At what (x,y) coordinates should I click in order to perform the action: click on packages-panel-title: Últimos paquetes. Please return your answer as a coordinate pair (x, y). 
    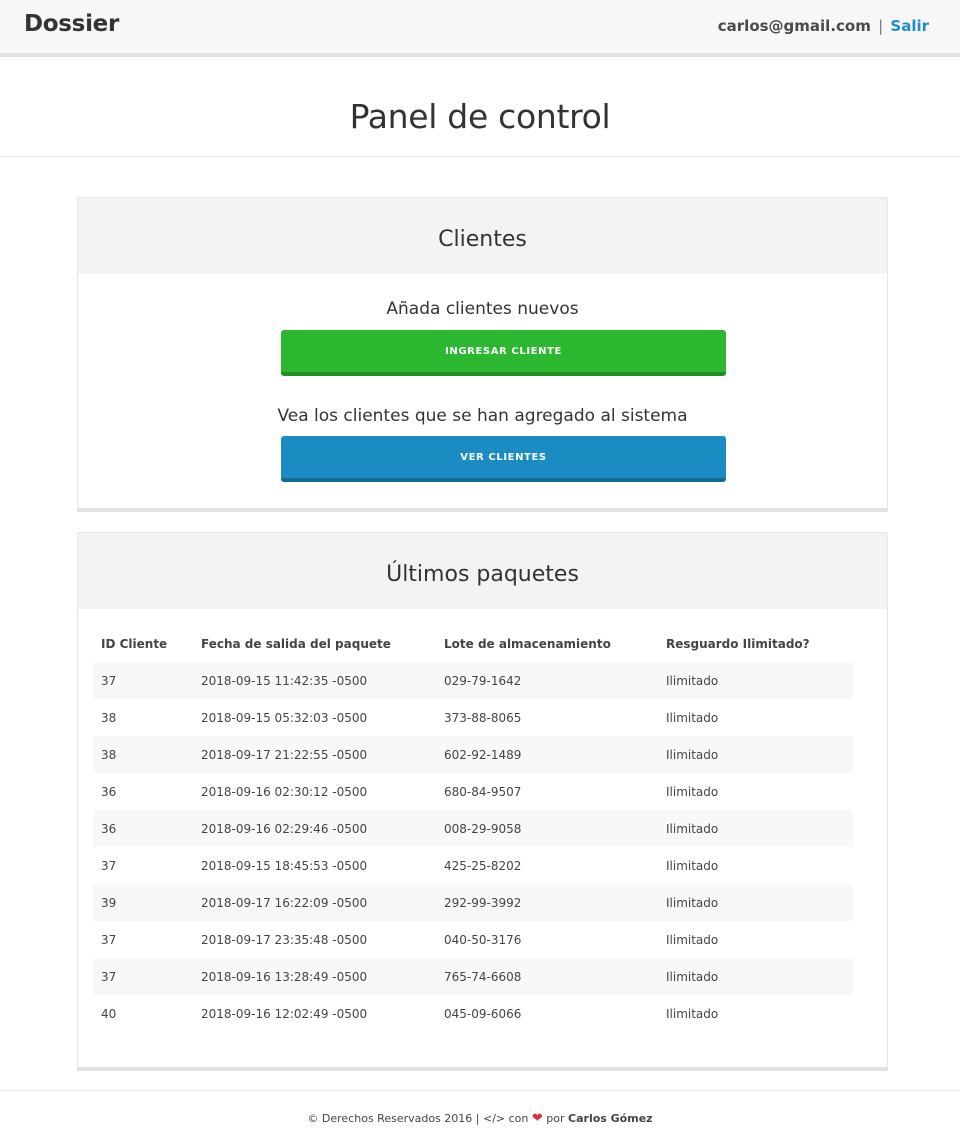
    Looking at the image, I should click on (482, 574).